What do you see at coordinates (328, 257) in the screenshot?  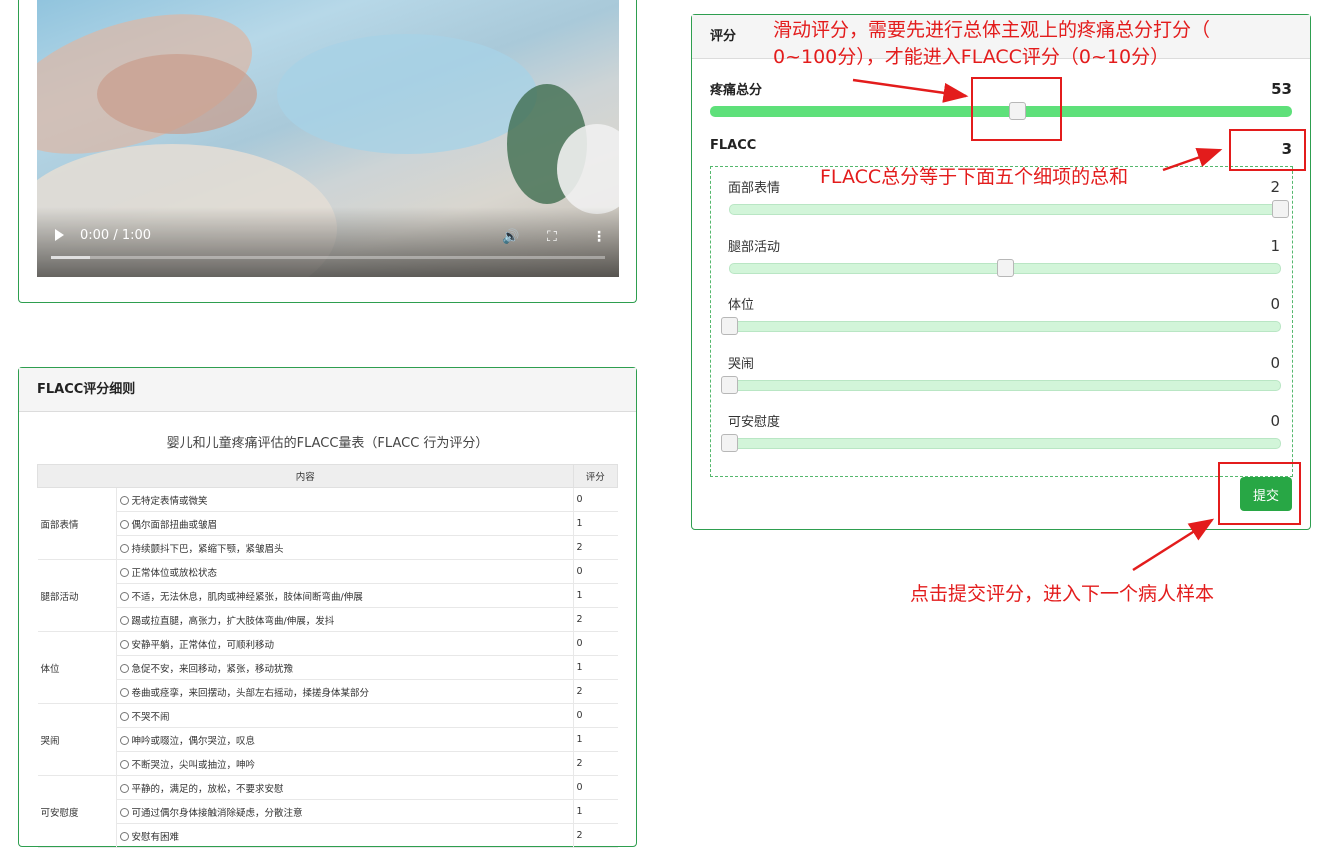 I see `video-progress-bar` at bounding box center [328, 257].